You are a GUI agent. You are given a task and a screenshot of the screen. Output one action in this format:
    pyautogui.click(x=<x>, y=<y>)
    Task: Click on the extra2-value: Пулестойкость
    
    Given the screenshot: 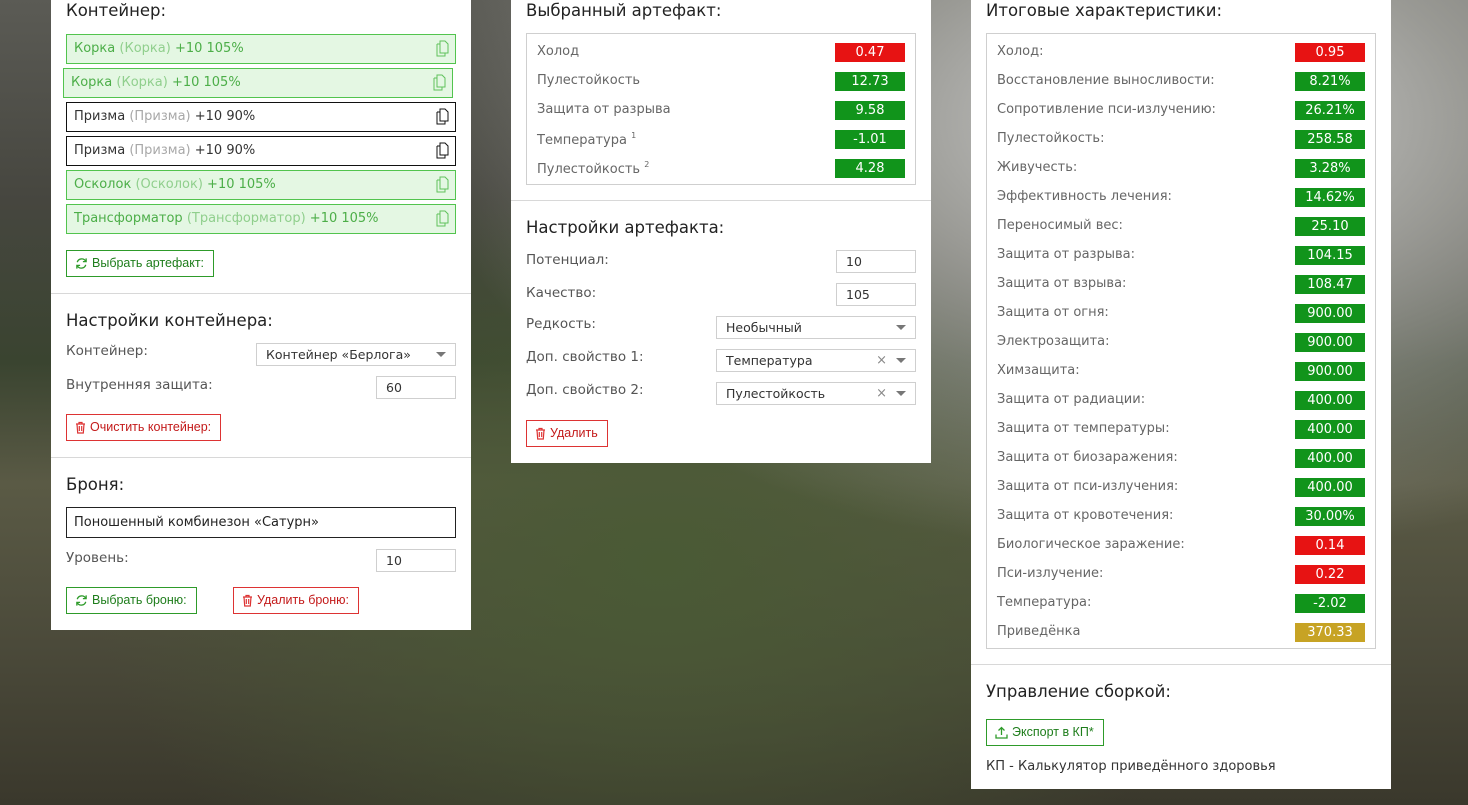 What is the action you would take?
    pyautogui.click(x=776, y=393)
    